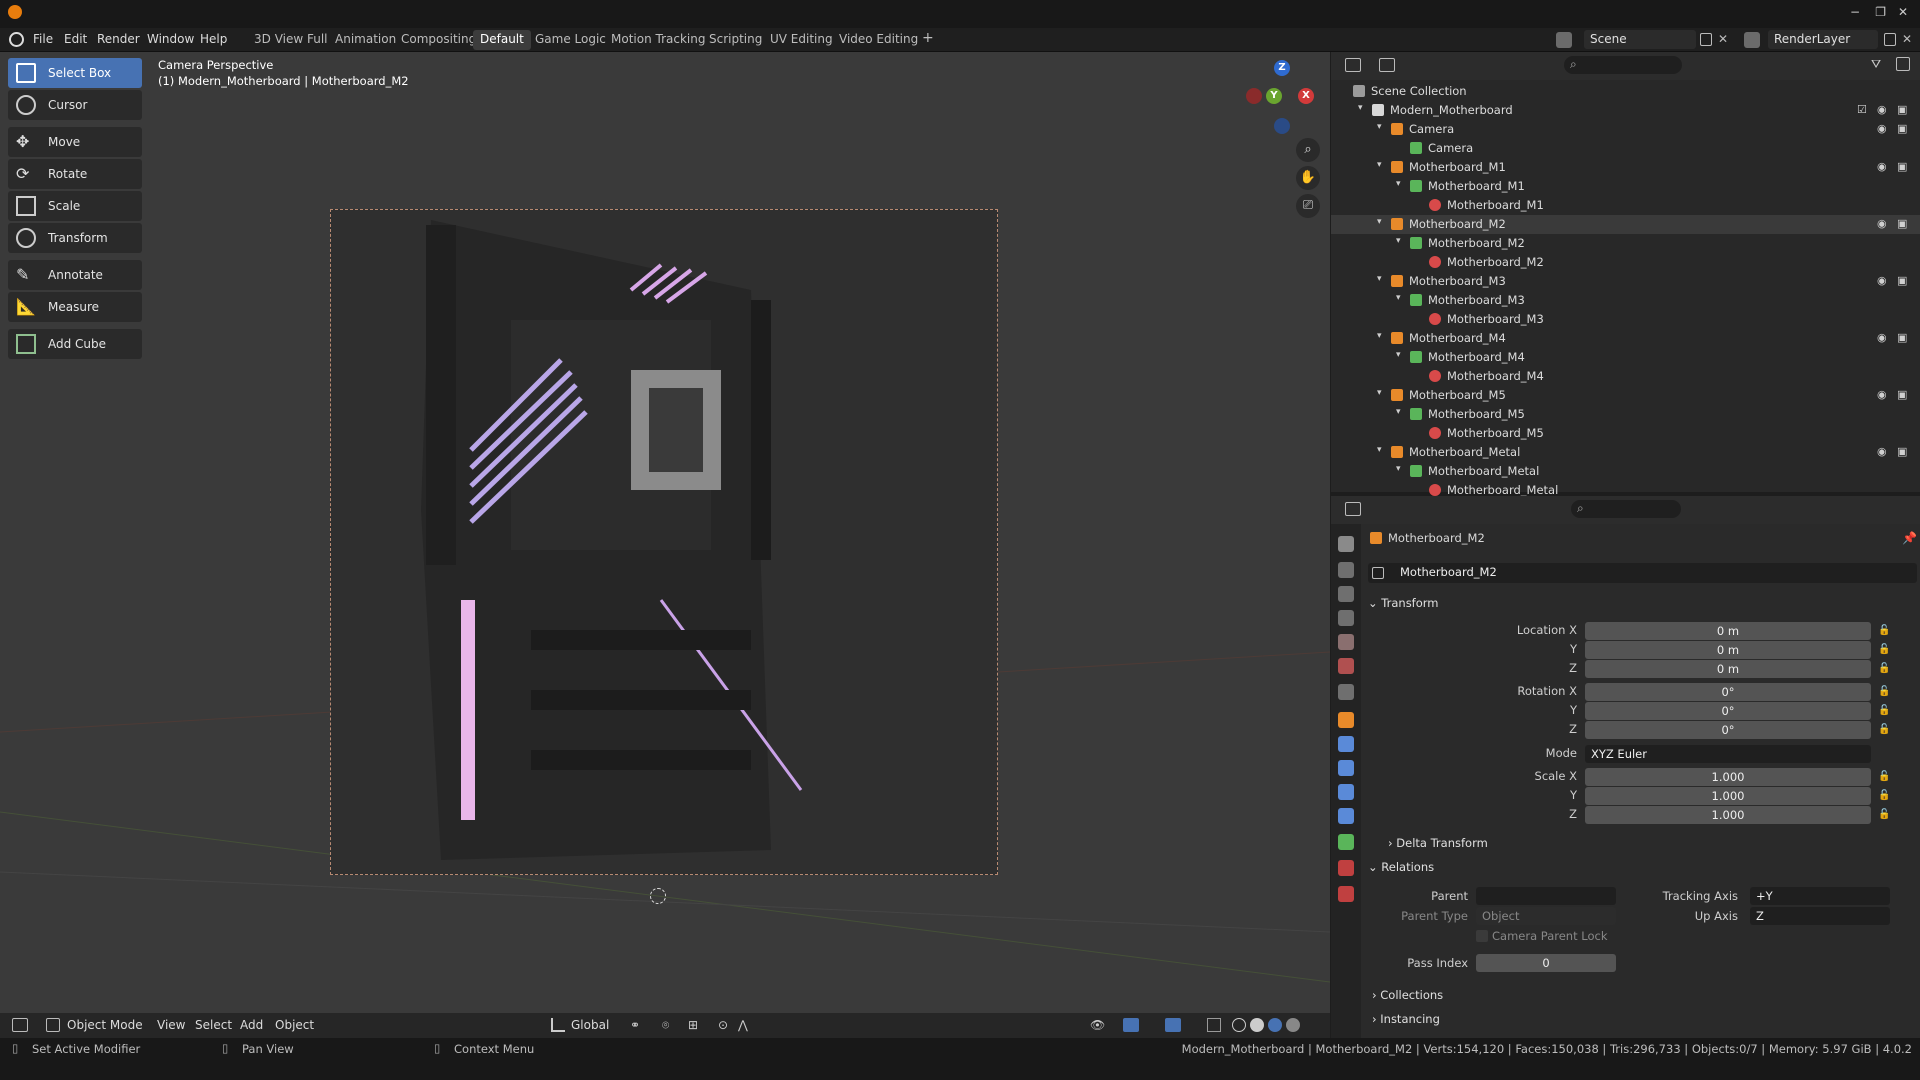 Image resolution: width=1920 pixels, height=1080 pixels. What do you see at coordinates (1862, 109) in the screenshot?
I see `exclude-checkbox-icon: ☑` at bounding box center [1862, 109].